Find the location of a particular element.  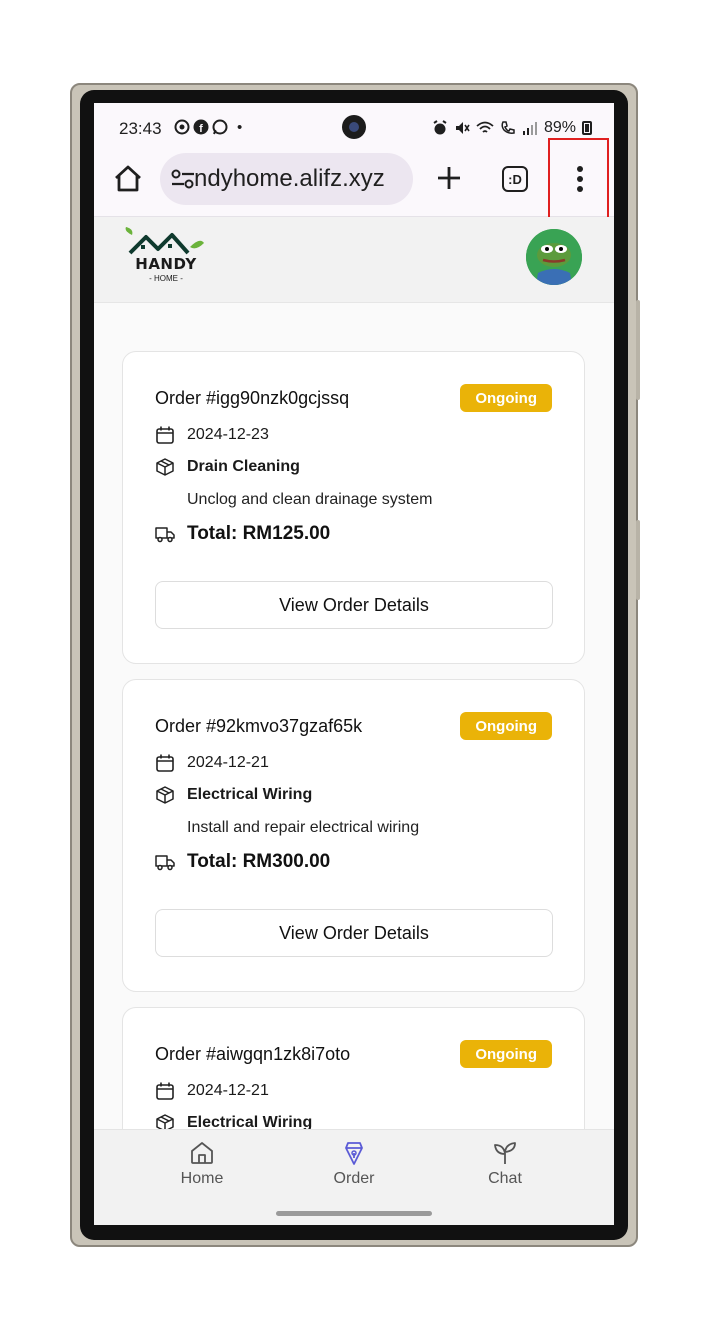

bottom-navigation: Home Order Chat is located at coordinates (354, 1166).